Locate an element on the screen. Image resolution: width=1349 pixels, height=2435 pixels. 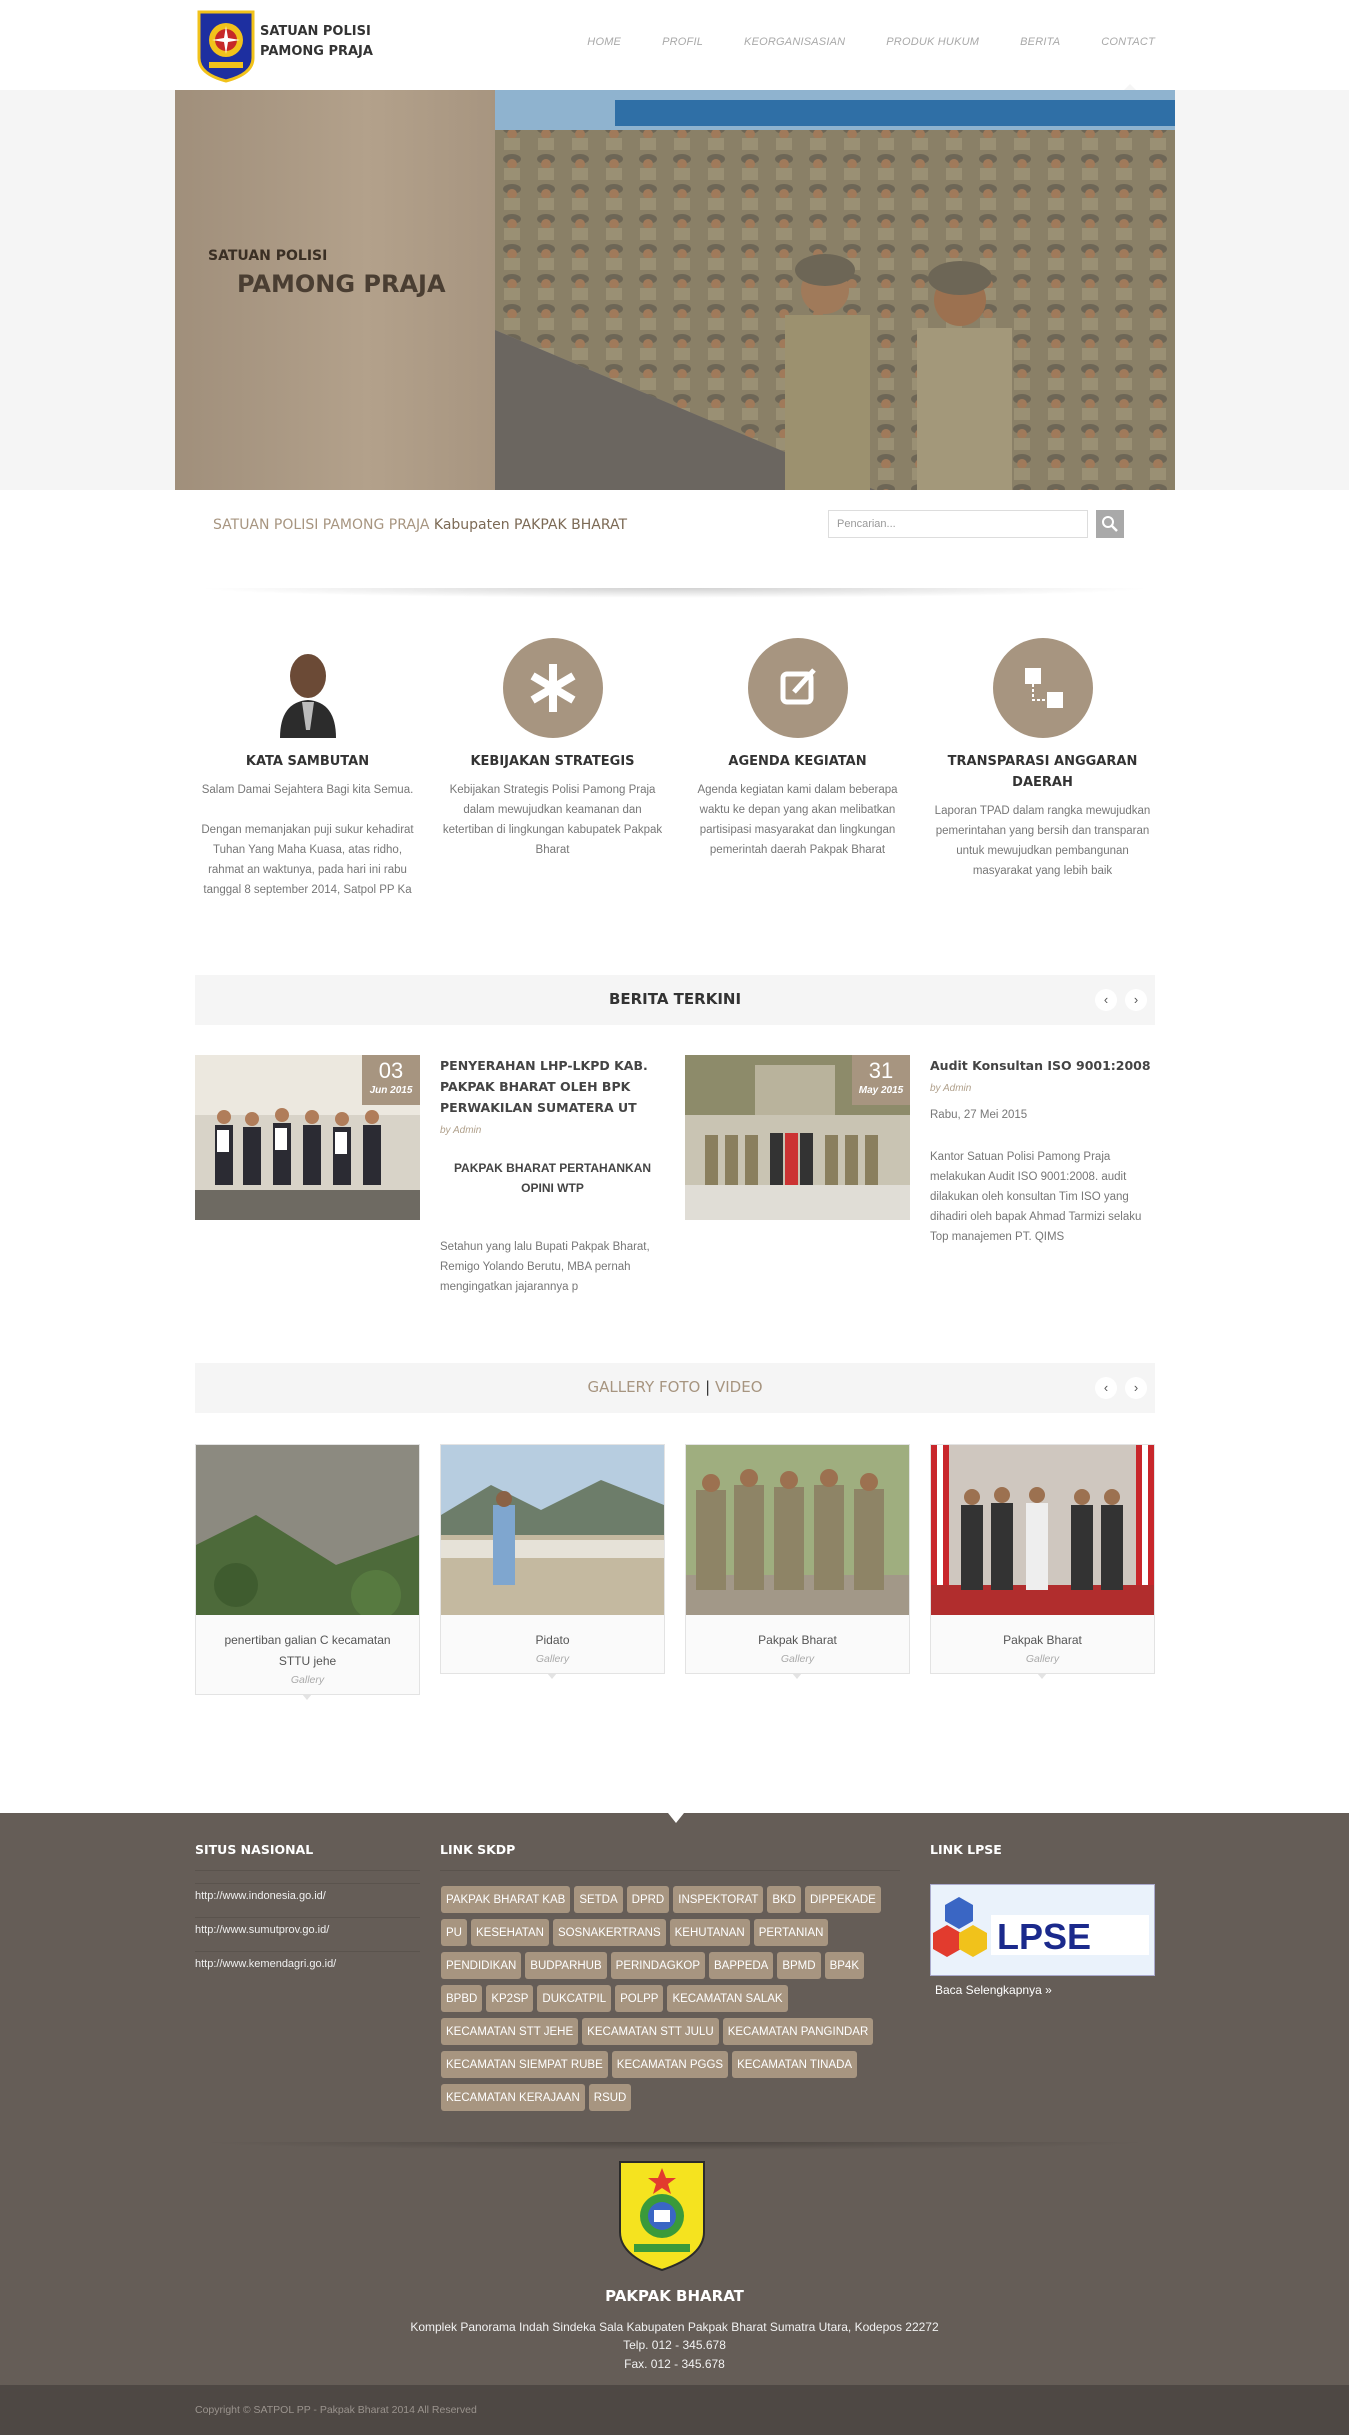
news-author: by Admin is located at coordinates (951, 1088).